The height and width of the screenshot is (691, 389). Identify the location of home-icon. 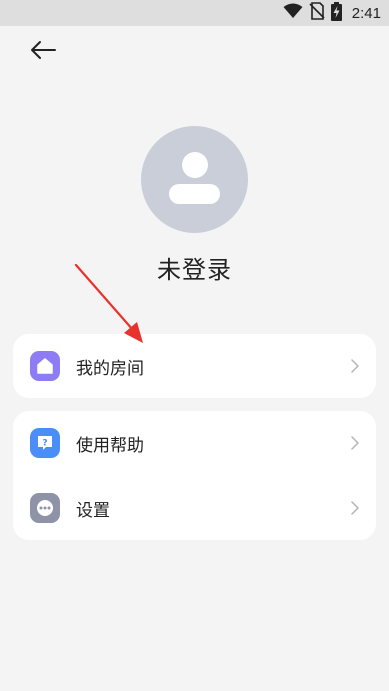
(45, 366).